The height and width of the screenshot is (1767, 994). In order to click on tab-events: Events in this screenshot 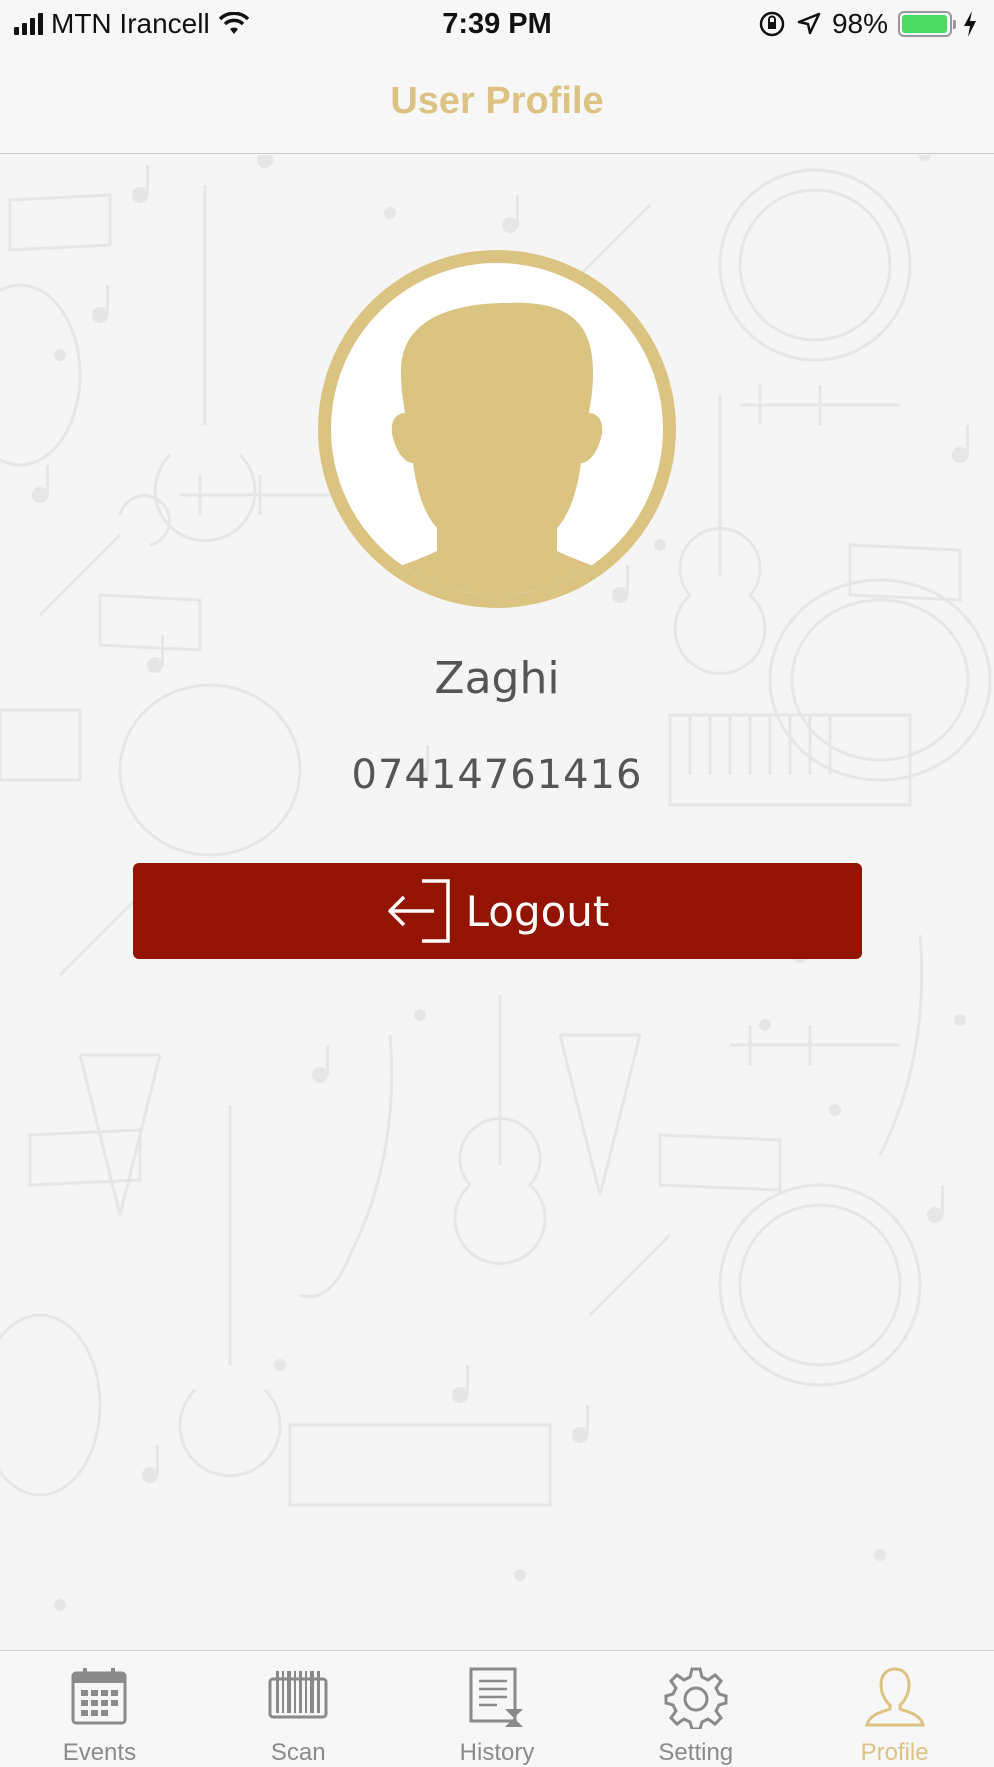, I will do `click(99, 1709)`.